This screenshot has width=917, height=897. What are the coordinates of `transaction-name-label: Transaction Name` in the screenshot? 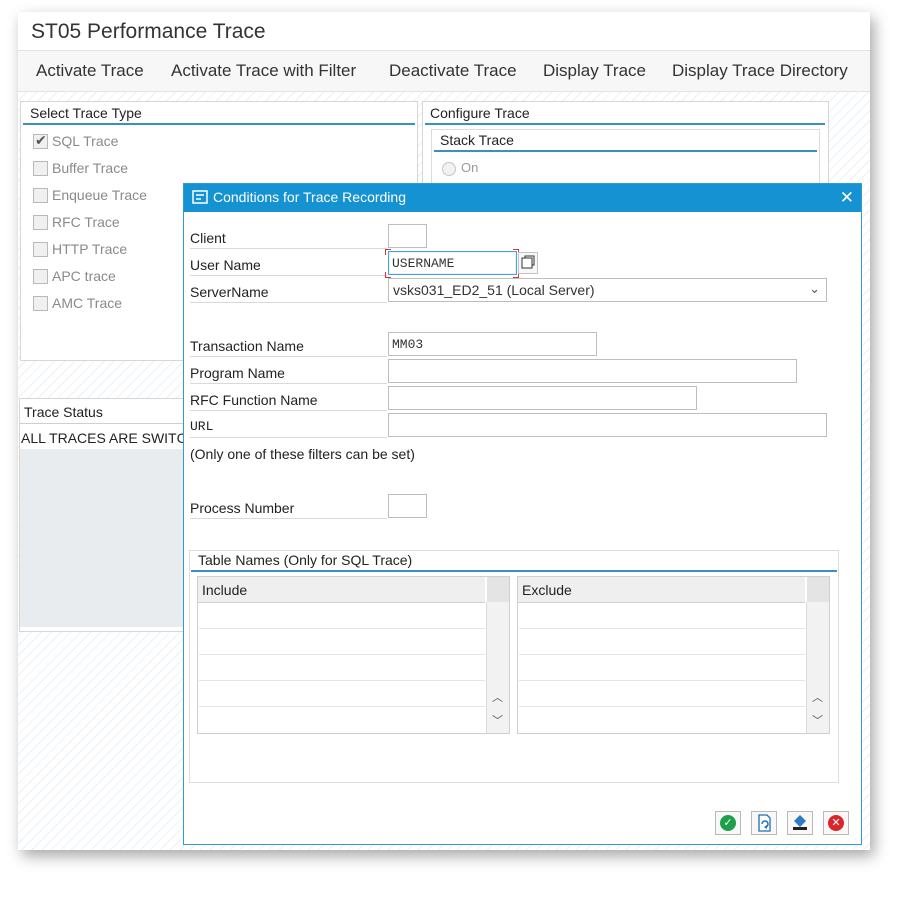 It's located at (247, 346).